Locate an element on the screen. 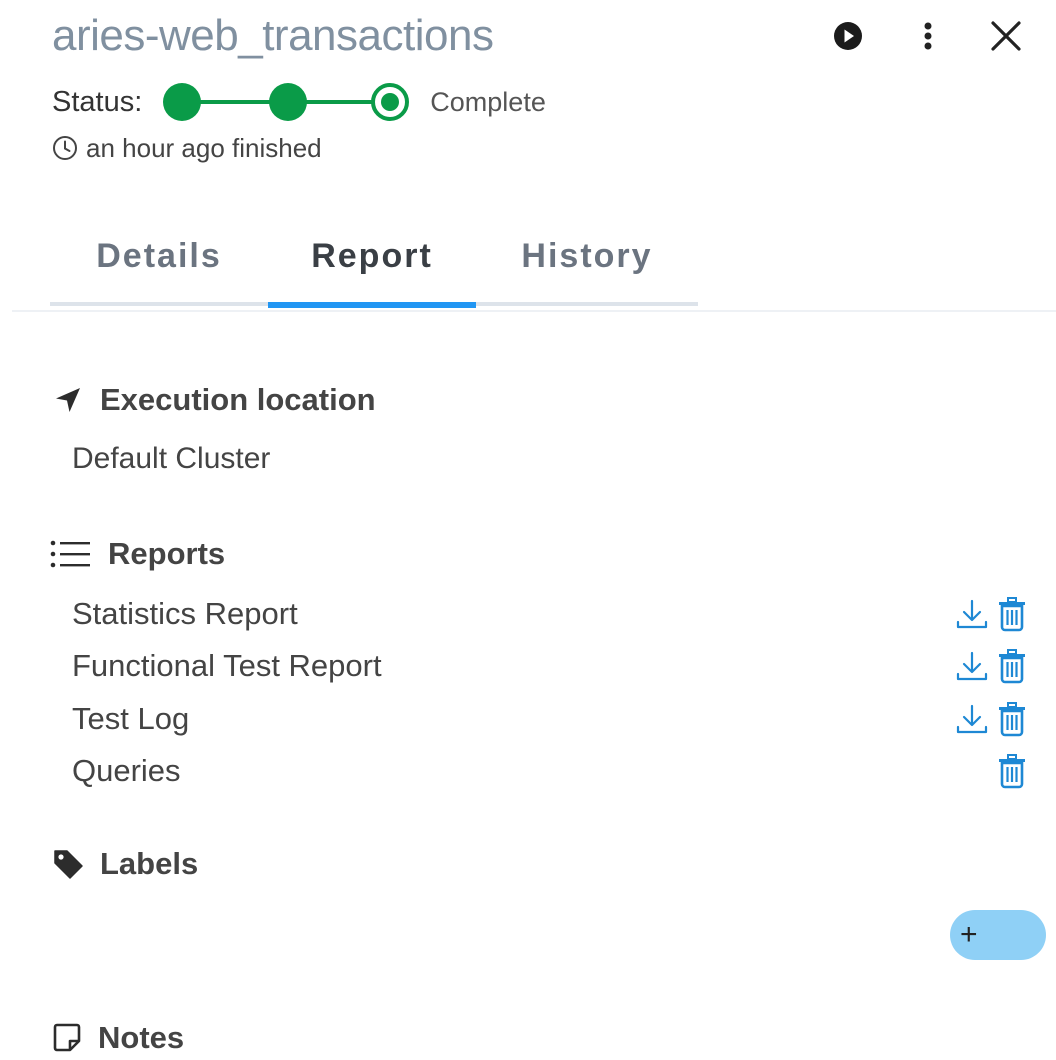  location-arrow-icon is located at coordinates (68, 400).